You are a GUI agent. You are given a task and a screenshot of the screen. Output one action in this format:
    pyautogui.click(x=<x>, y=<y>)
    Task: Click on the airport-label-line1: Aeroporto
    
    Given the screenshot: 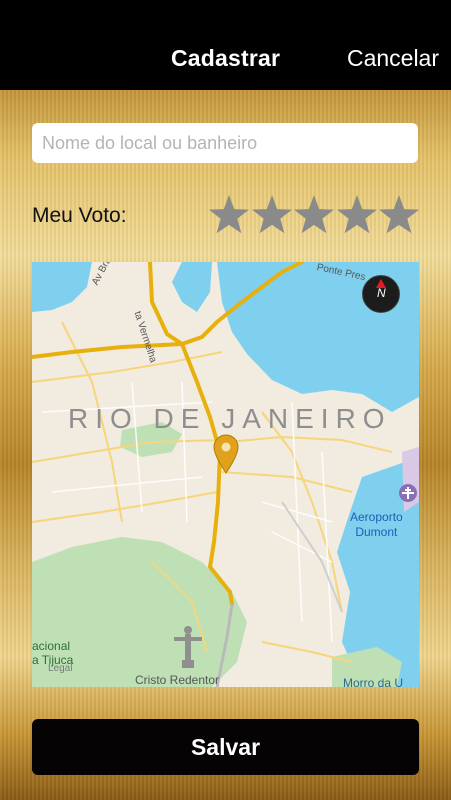 What is the action you would take?
    pyautogui.click(x=376, y=517)
    